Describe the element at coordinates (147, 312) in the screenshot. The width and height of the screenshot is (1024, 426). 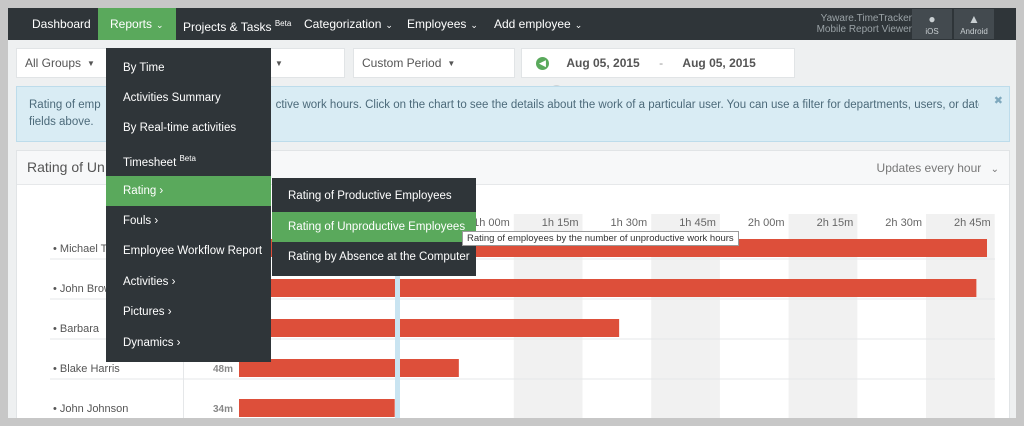
I see `menu-item-label: Pictures ›` at that location.